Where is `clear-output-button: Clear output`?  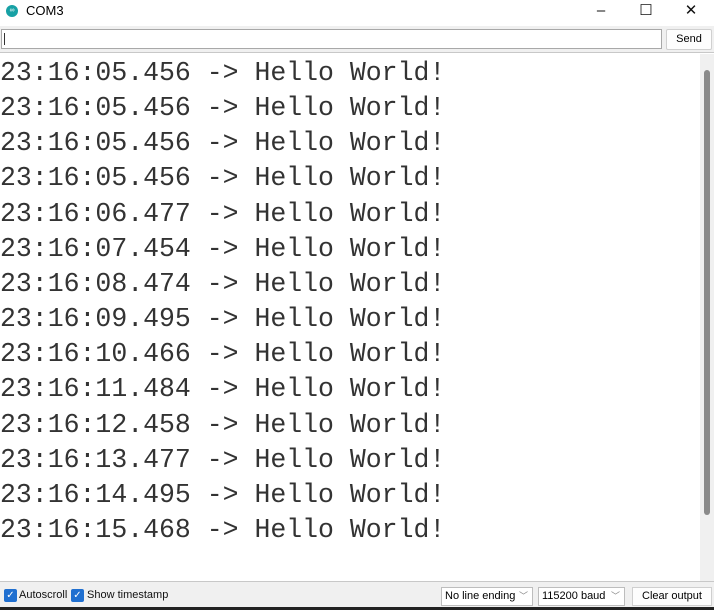
clear-output-button: Clear output is located at coordinates (672, 596).